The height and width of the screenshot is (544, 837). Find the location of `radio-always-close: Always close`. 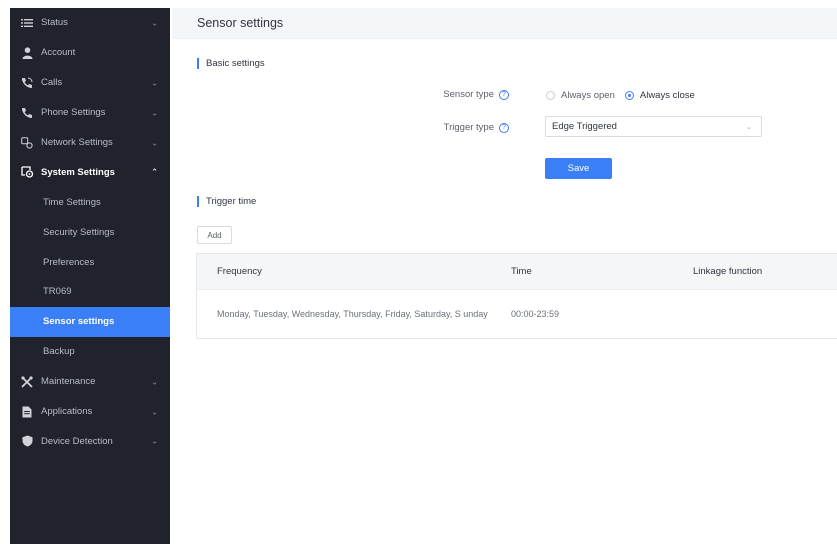

radio-always-close: Always close is located at coordinates (659, 95).